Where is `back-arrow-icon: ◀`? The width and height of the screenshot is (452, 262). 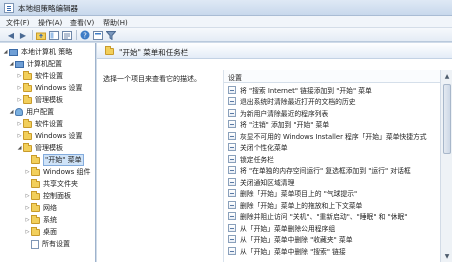
back-arrow-icon: ◀ is located at coordinates (11, 35).